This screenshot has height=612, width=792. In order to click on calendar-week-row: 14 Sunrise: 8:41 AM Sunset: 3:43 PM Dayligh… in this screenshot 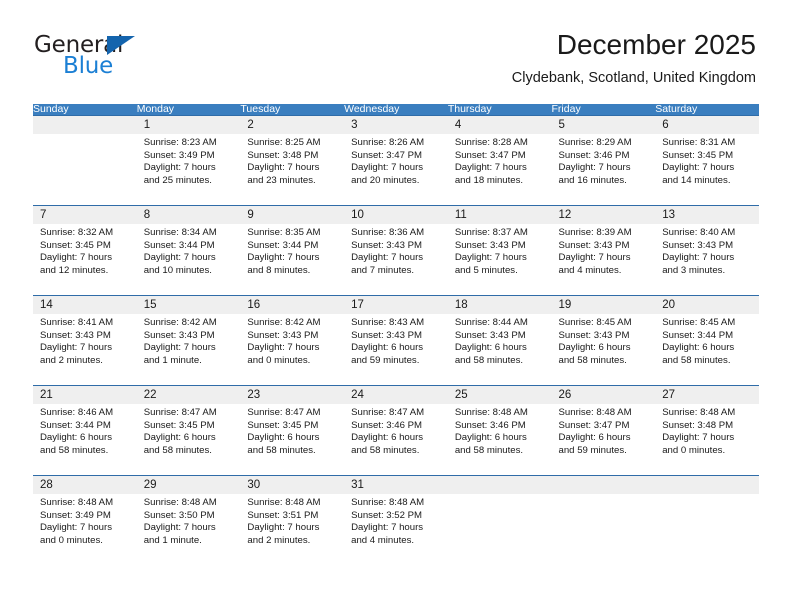, I will do `click(396, 340)`.